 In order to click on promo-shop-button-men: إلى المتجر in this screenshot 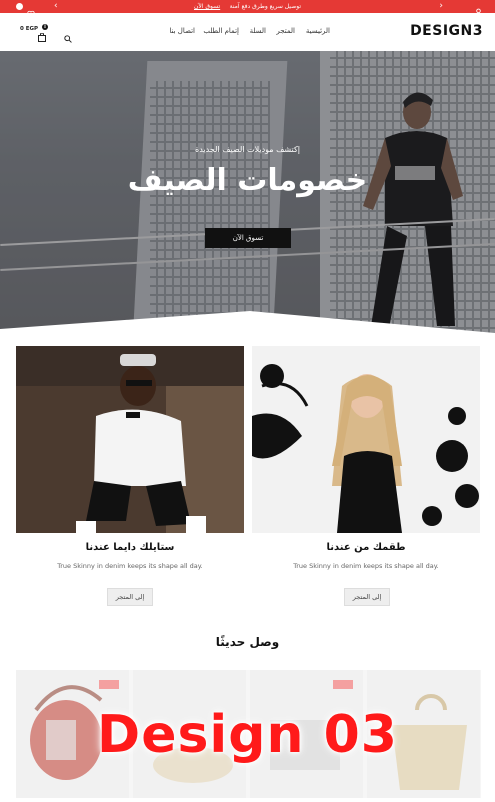, I will do `click(130, 597)`.